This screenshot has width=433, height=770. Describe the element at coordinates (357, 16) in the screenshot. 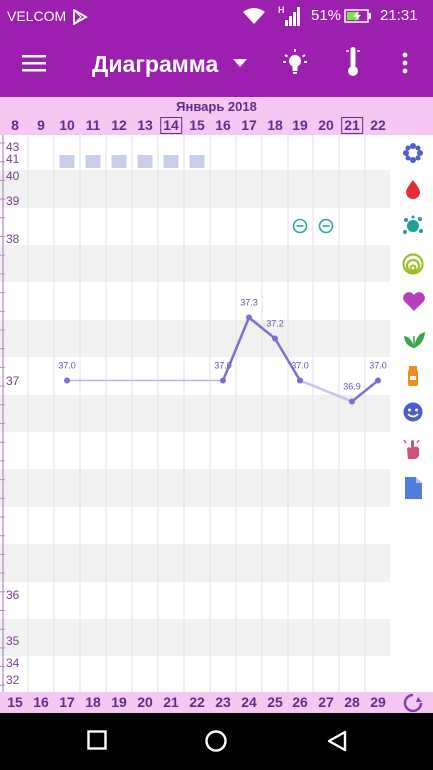

I see `battery-charging-icon` at that location.